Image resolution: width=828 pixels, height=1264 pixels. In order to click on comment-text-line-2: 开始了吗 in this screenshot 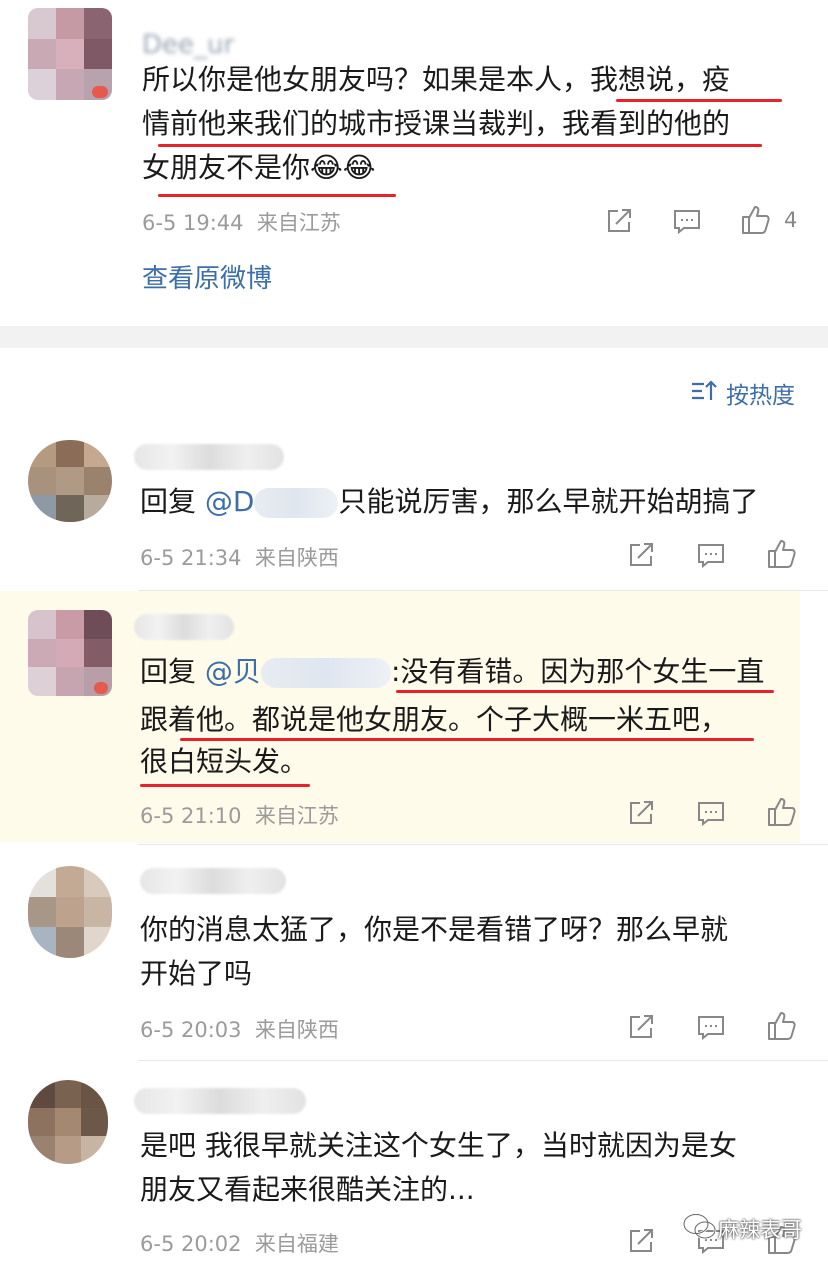, I will do `click(196, 973)`.